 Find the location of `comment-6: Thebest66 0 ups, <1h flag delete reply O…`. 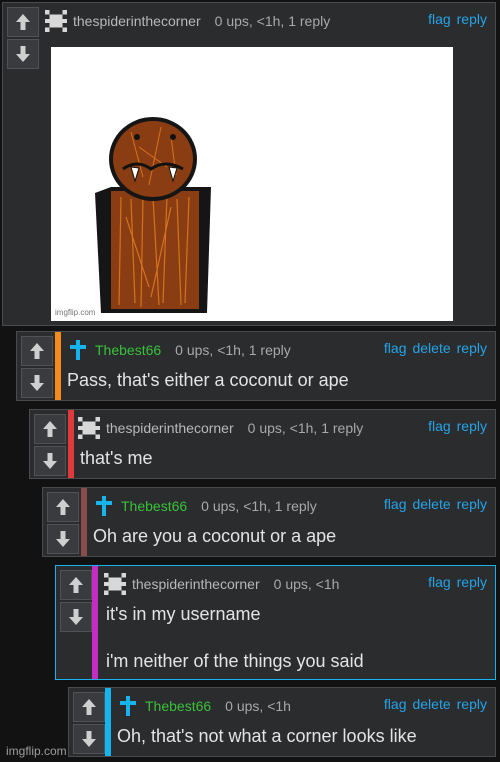

comment-6: Thebest66 0 ups, <1h flag delete reply O… is located at coordinates (282, 722).